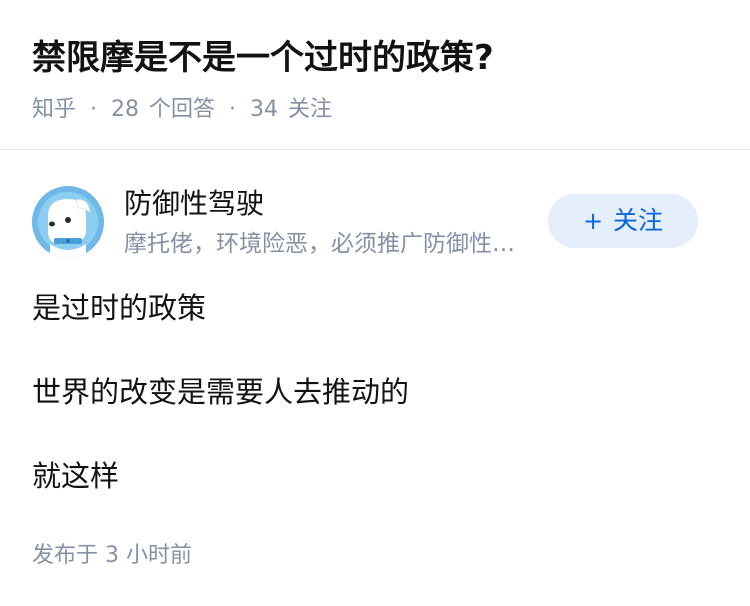 This screenshot has width=750, height=606. What do you see at coordinates (119, 308) in the screenshot?
I see `answer-paragraph: 是过时的政策` at bounding box center [119, 308].